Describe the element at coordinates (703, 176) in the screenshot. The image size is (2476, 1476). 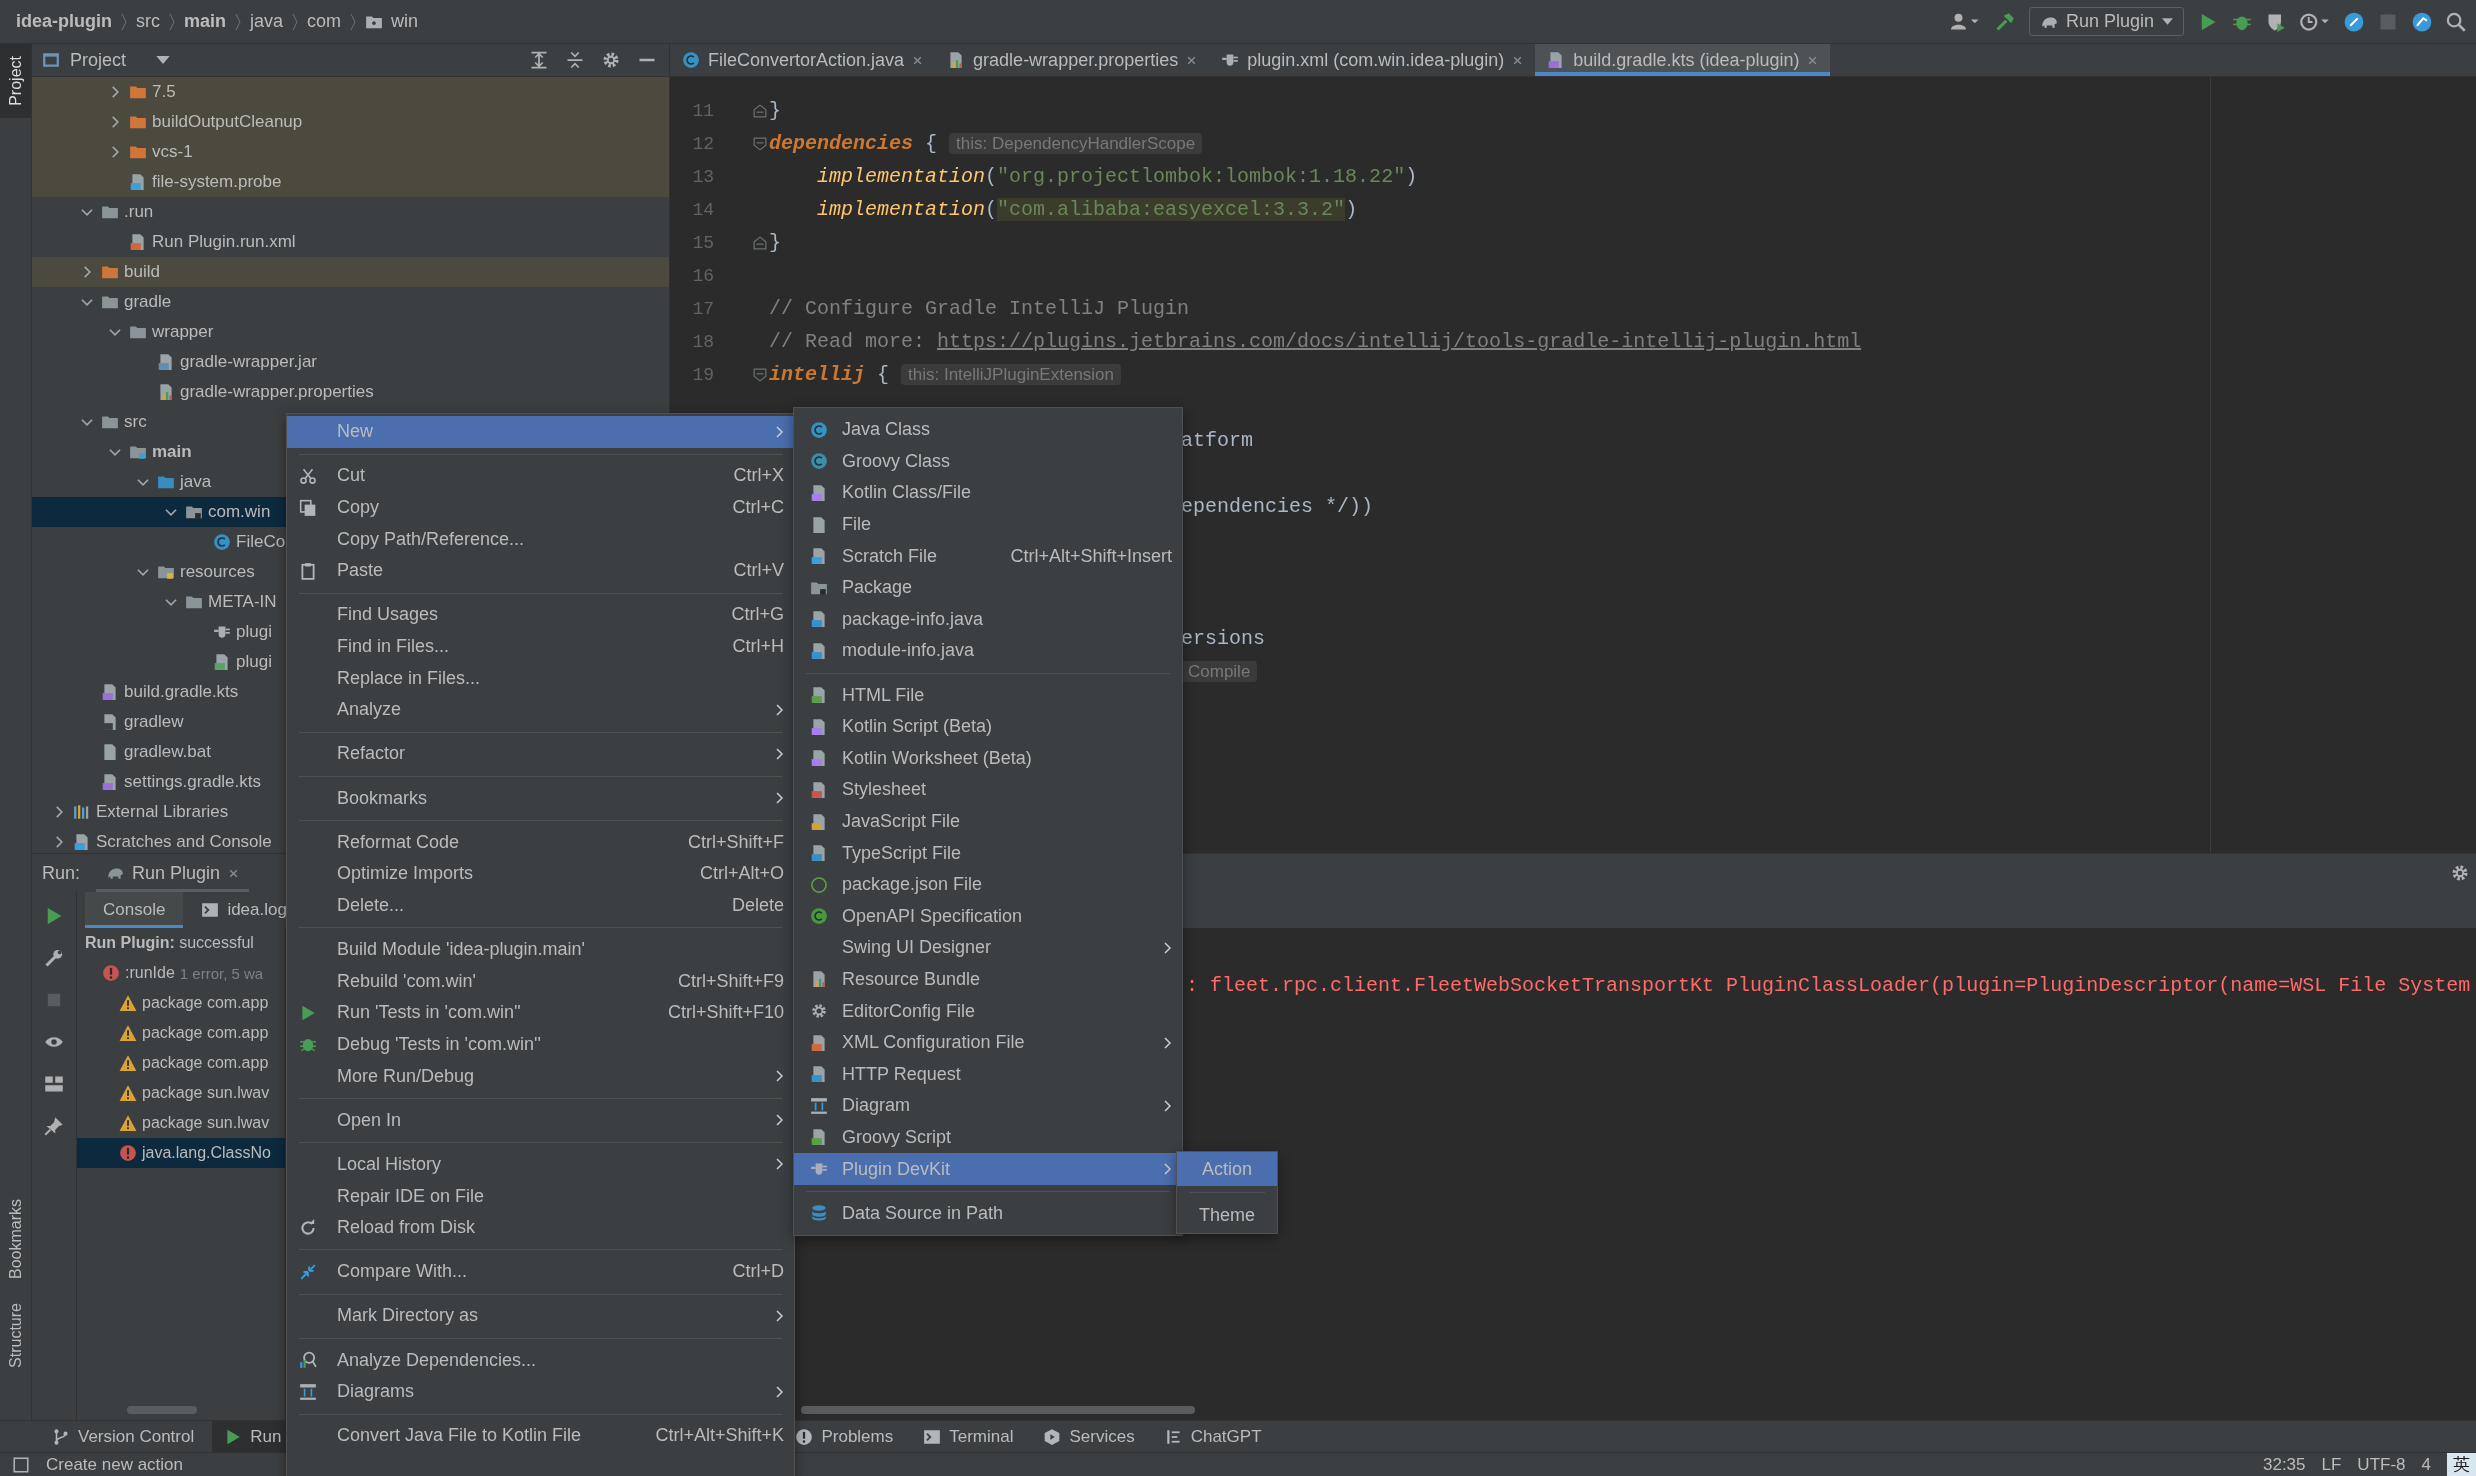
I see `line-number: 13` at that location.